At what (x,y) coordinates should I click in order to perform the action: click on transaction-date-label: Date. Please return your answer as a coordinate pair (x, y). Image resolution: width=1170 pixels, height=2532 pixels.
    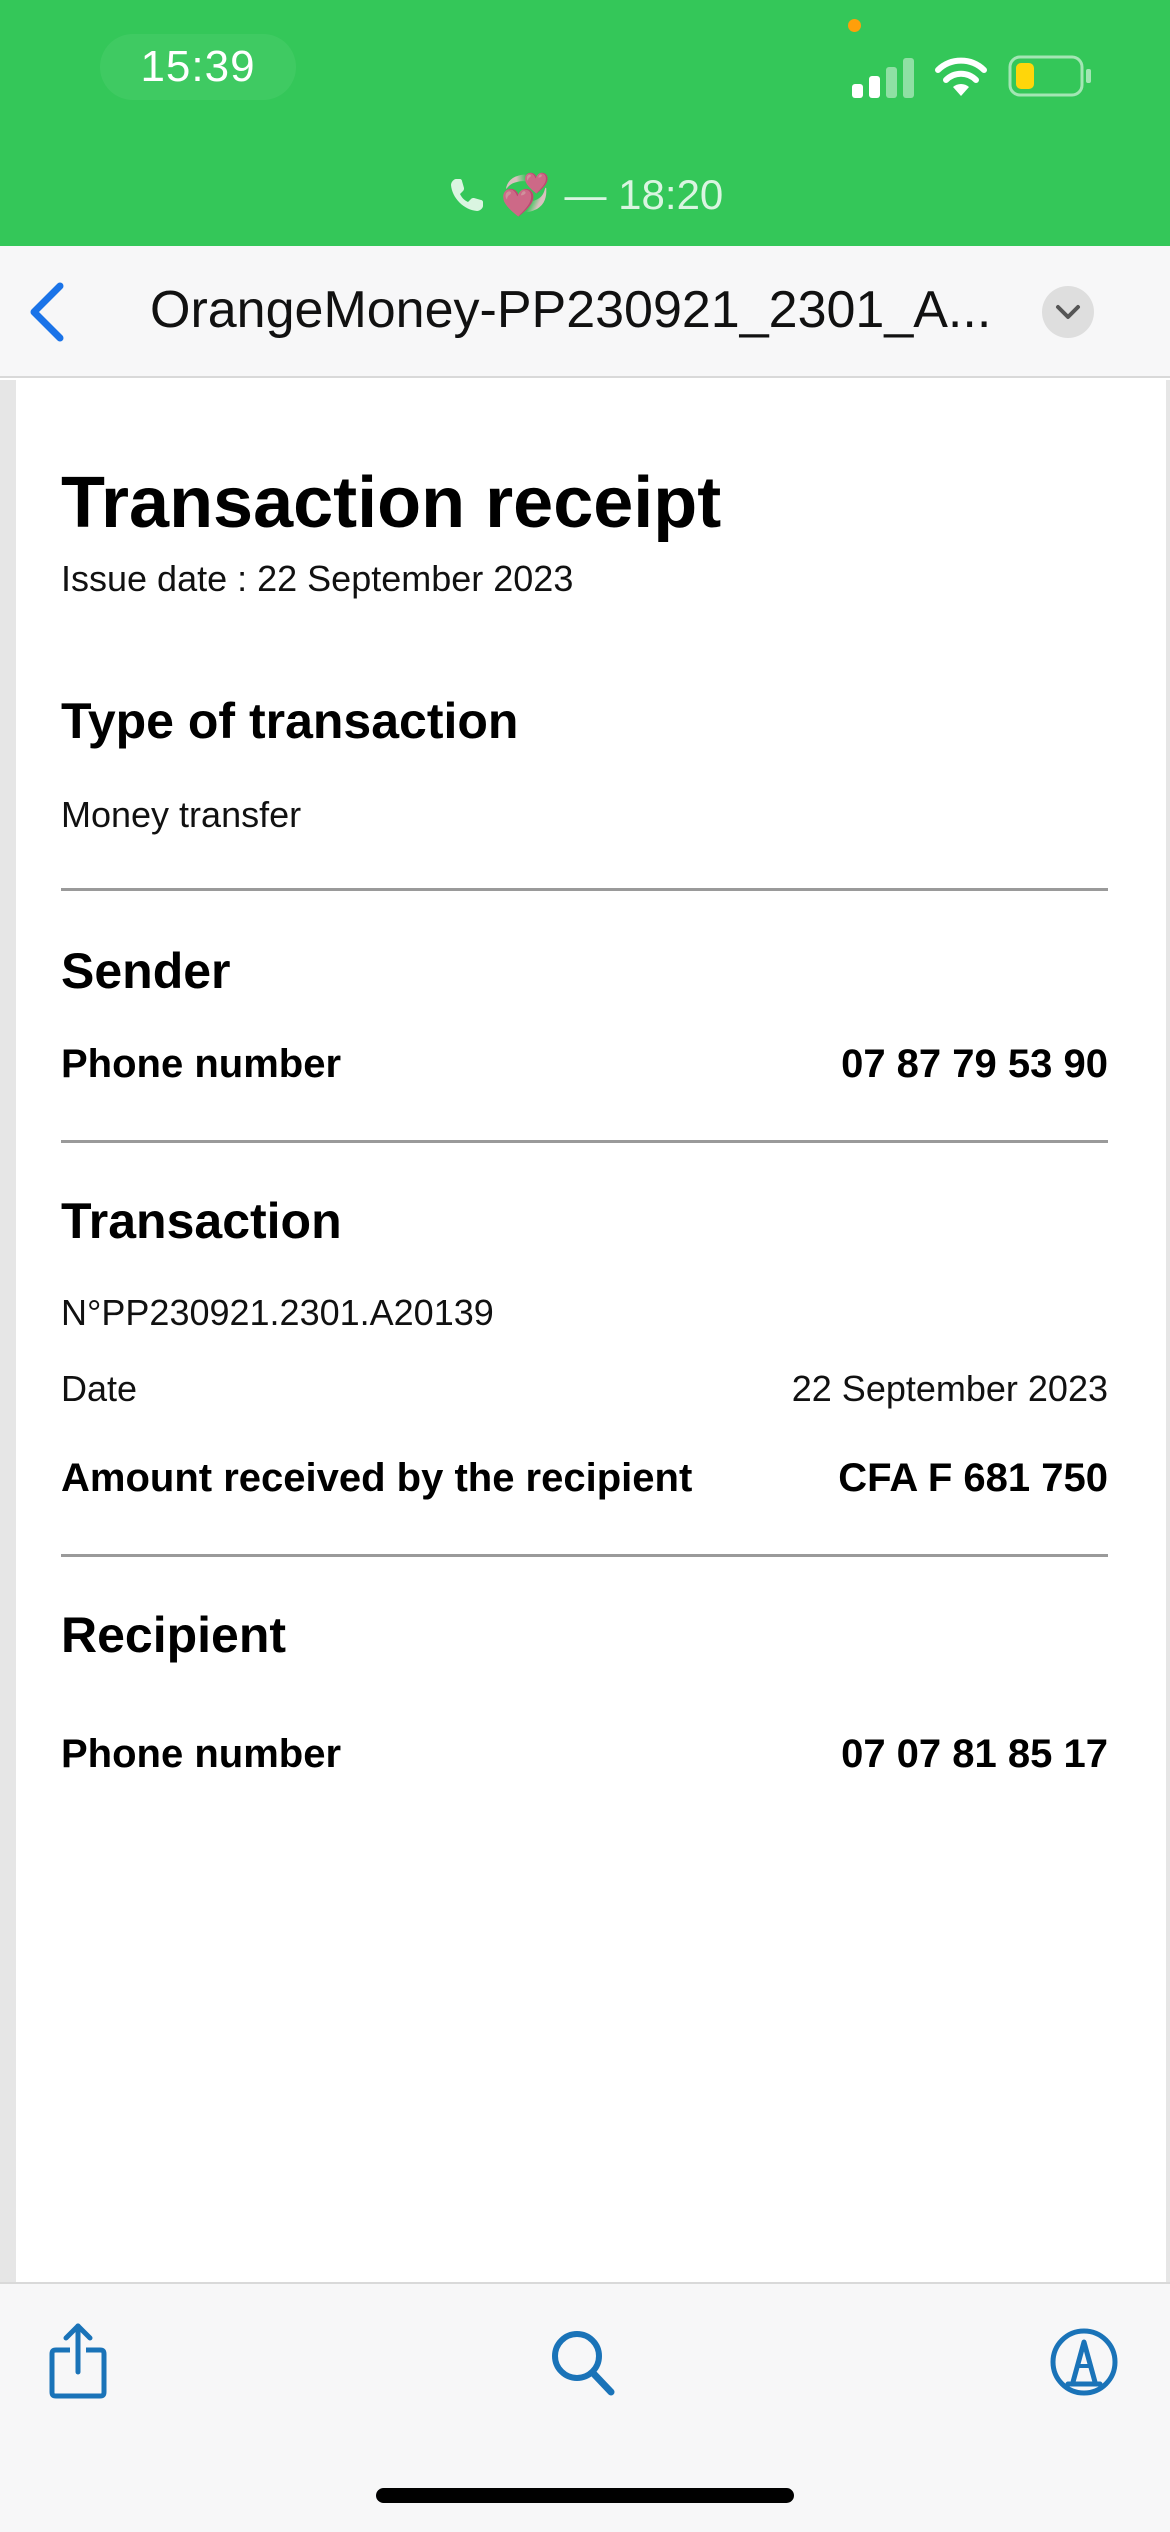
    Looking at the image, I should click on (99, 1388).